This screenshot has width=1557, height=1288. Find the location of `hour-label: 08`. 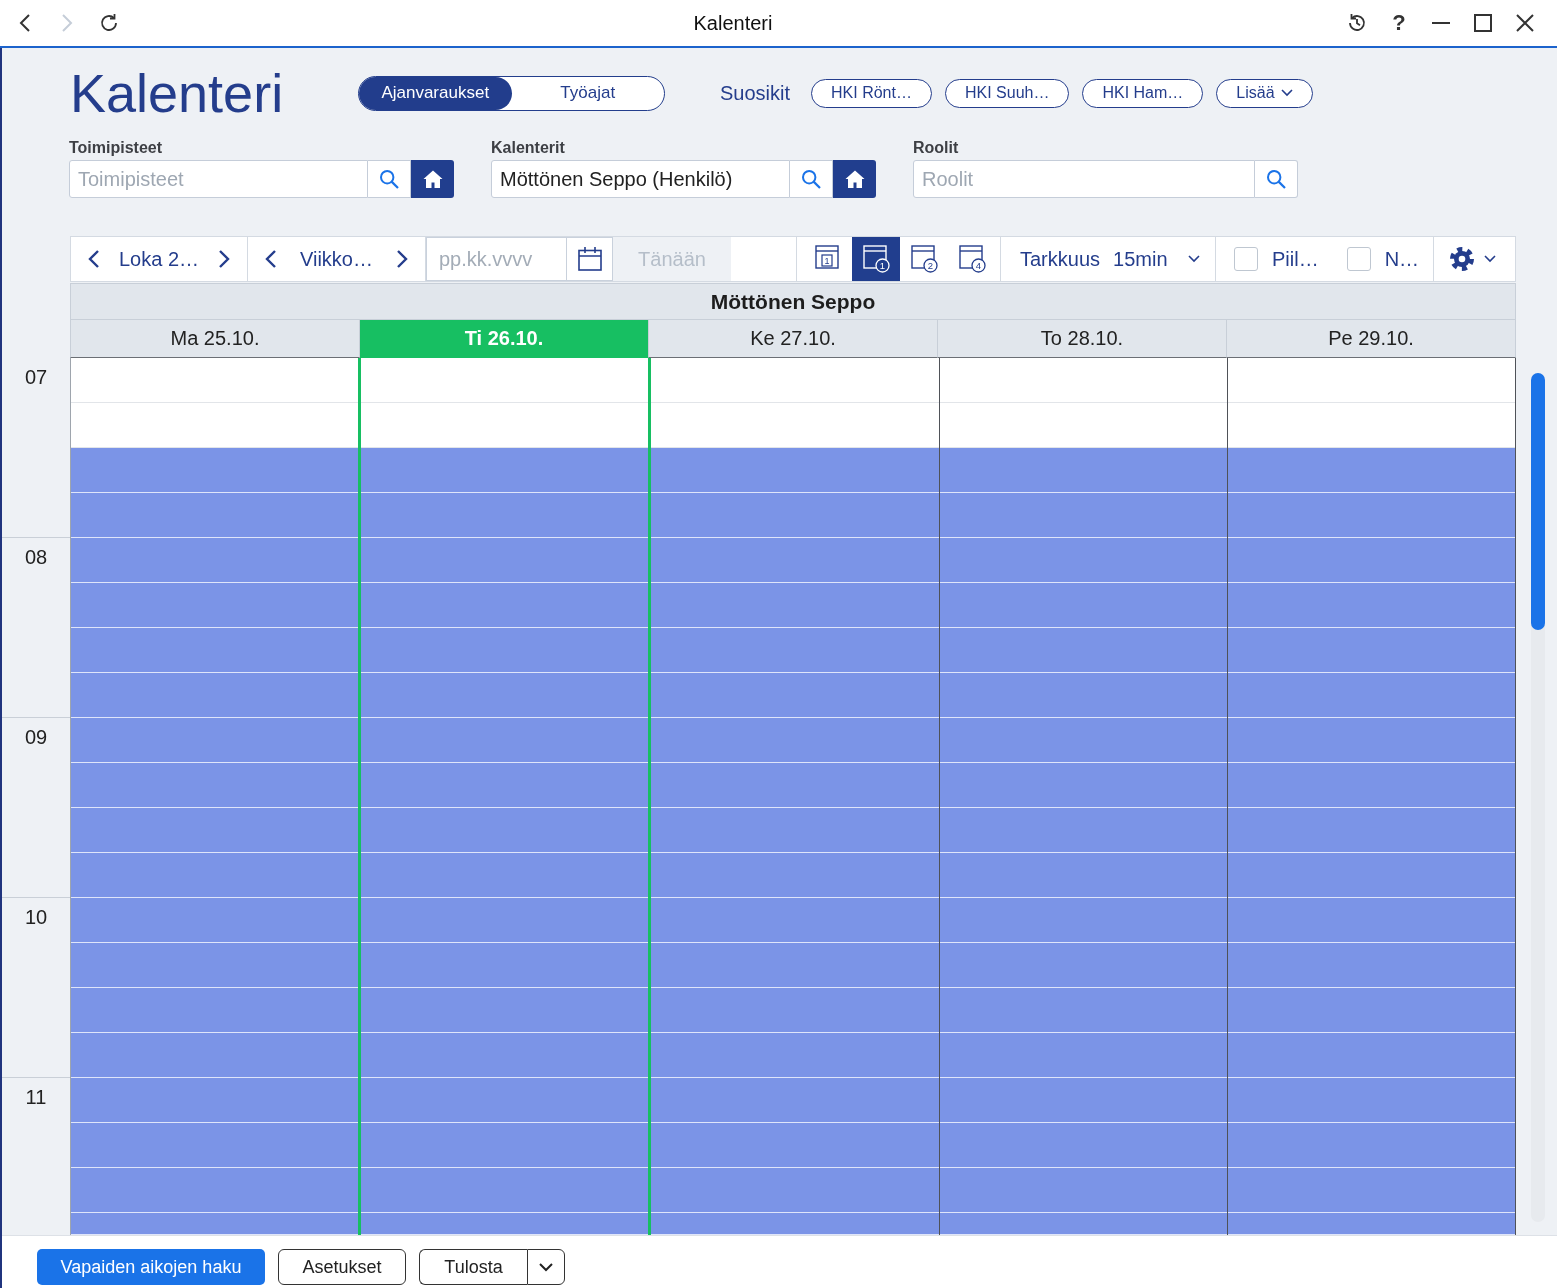

hour-label: 08 is located at coordinates (36, 557).